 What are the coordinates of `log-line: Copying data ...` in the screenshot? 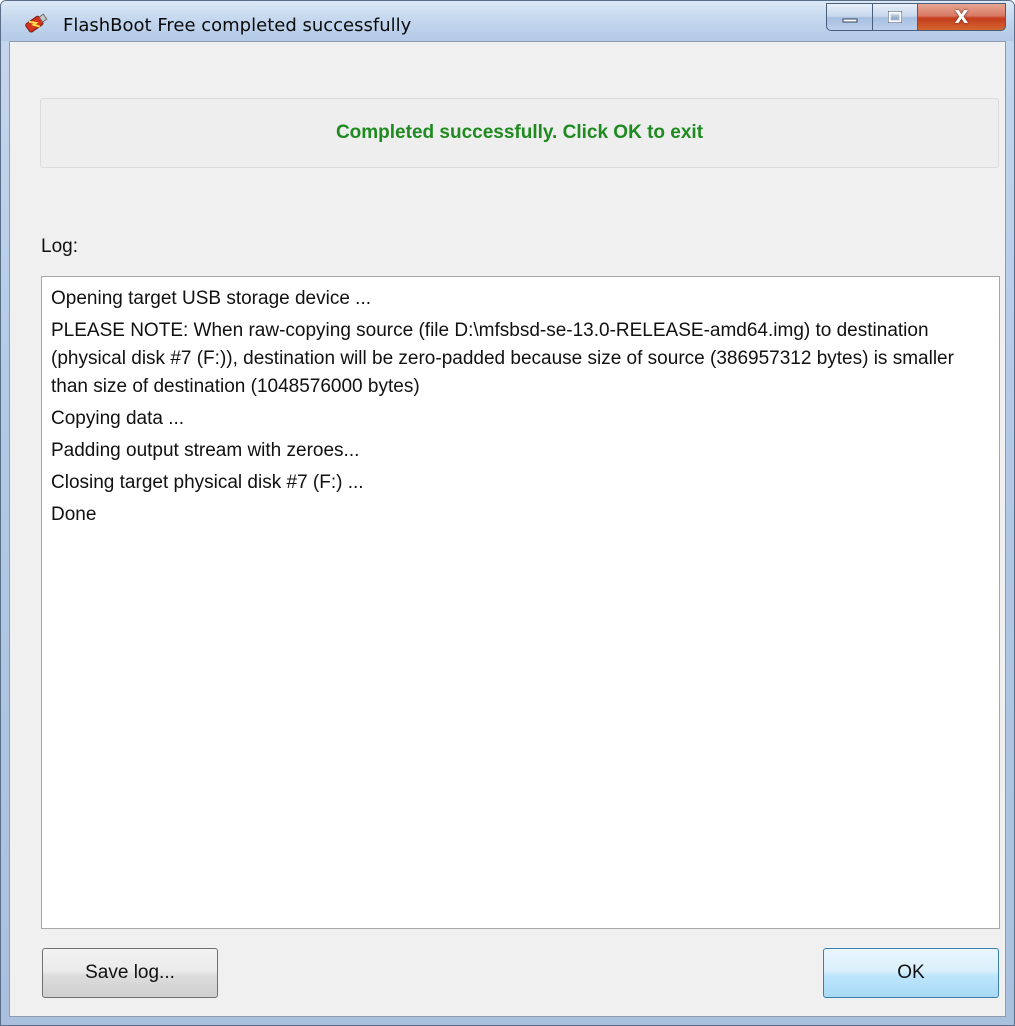 It's located at (118, 418).